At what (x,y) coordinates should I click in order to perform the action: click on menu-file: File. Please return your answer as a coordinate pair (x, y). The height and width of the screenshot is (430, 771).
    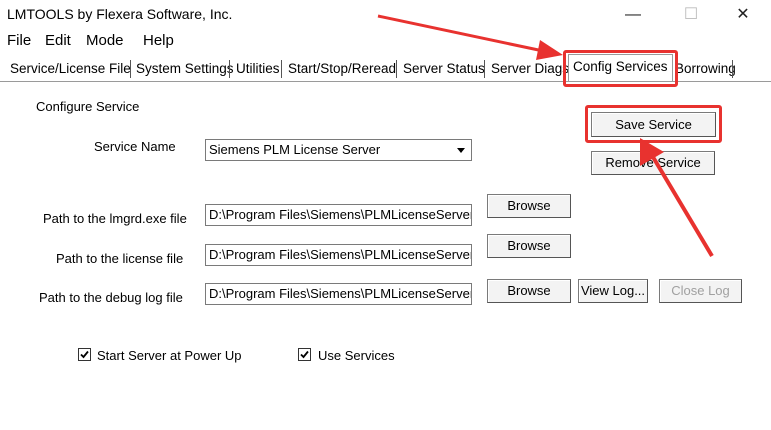
    Looking at the image, I should click on (19, 40).